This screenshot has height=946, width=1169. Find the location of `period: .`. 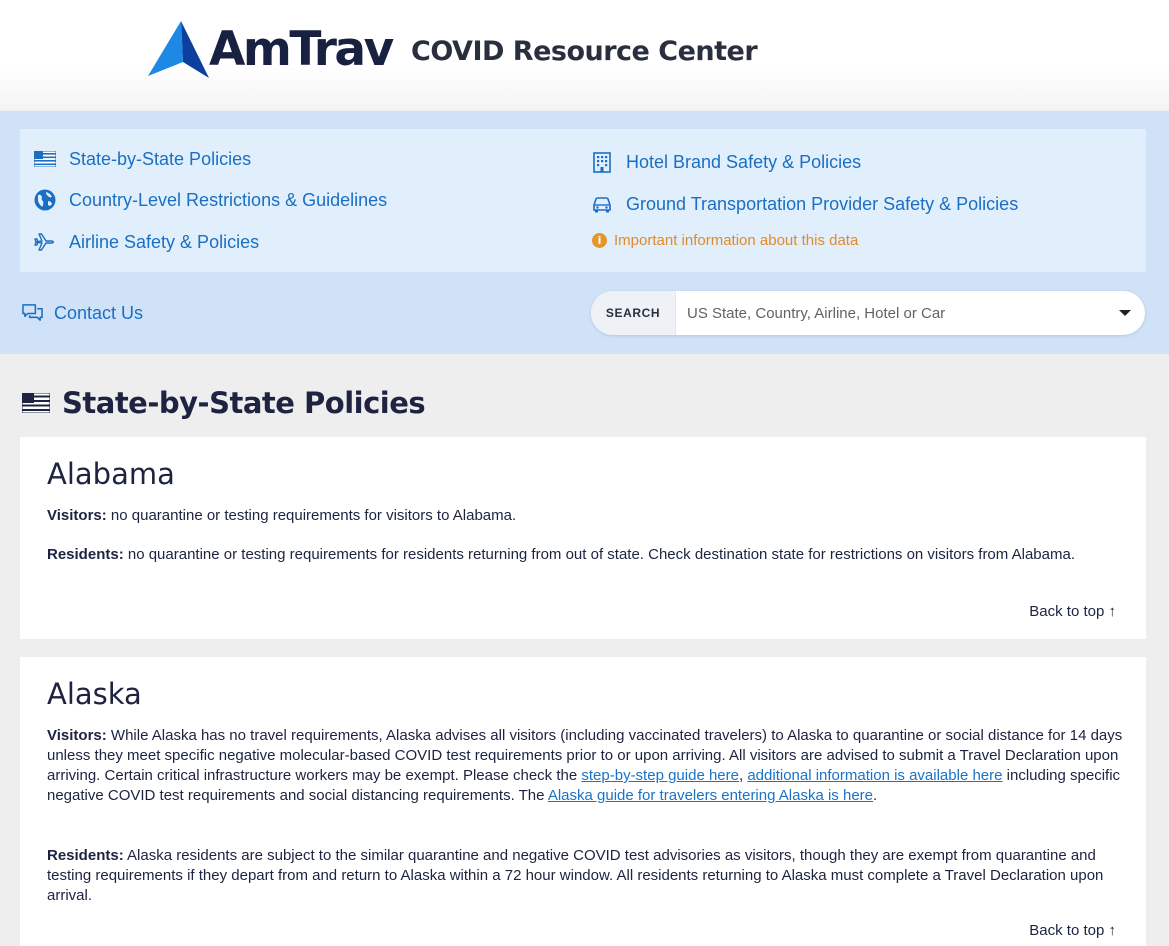

period: . is located at coordinates (875, 795).